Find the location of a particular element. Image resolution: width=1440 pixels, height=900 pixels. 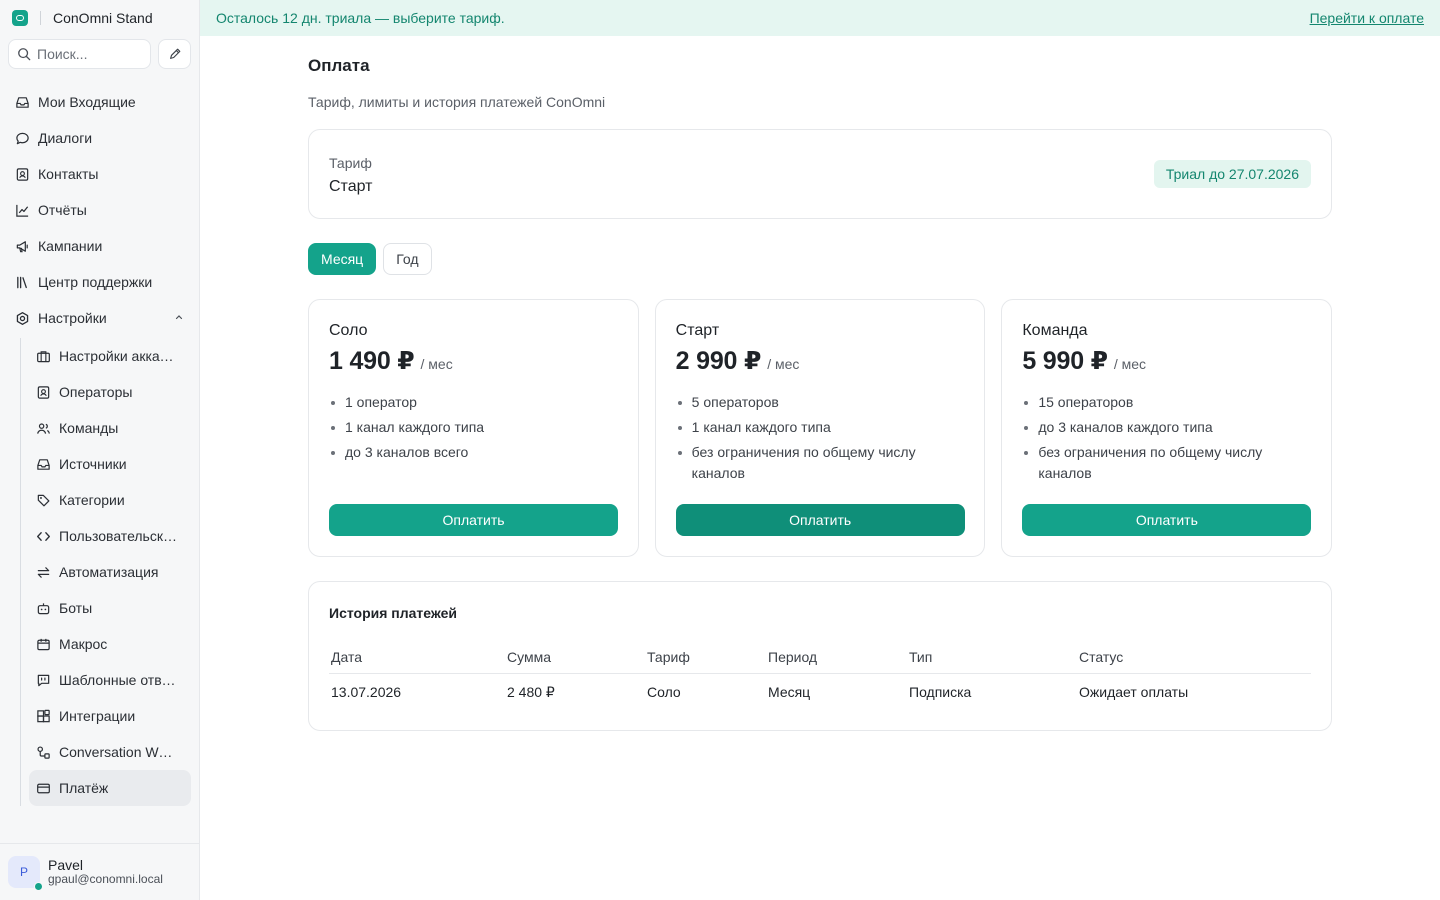

nav-item-inbox: Мои Входящие is located at coordinates (100, 102).